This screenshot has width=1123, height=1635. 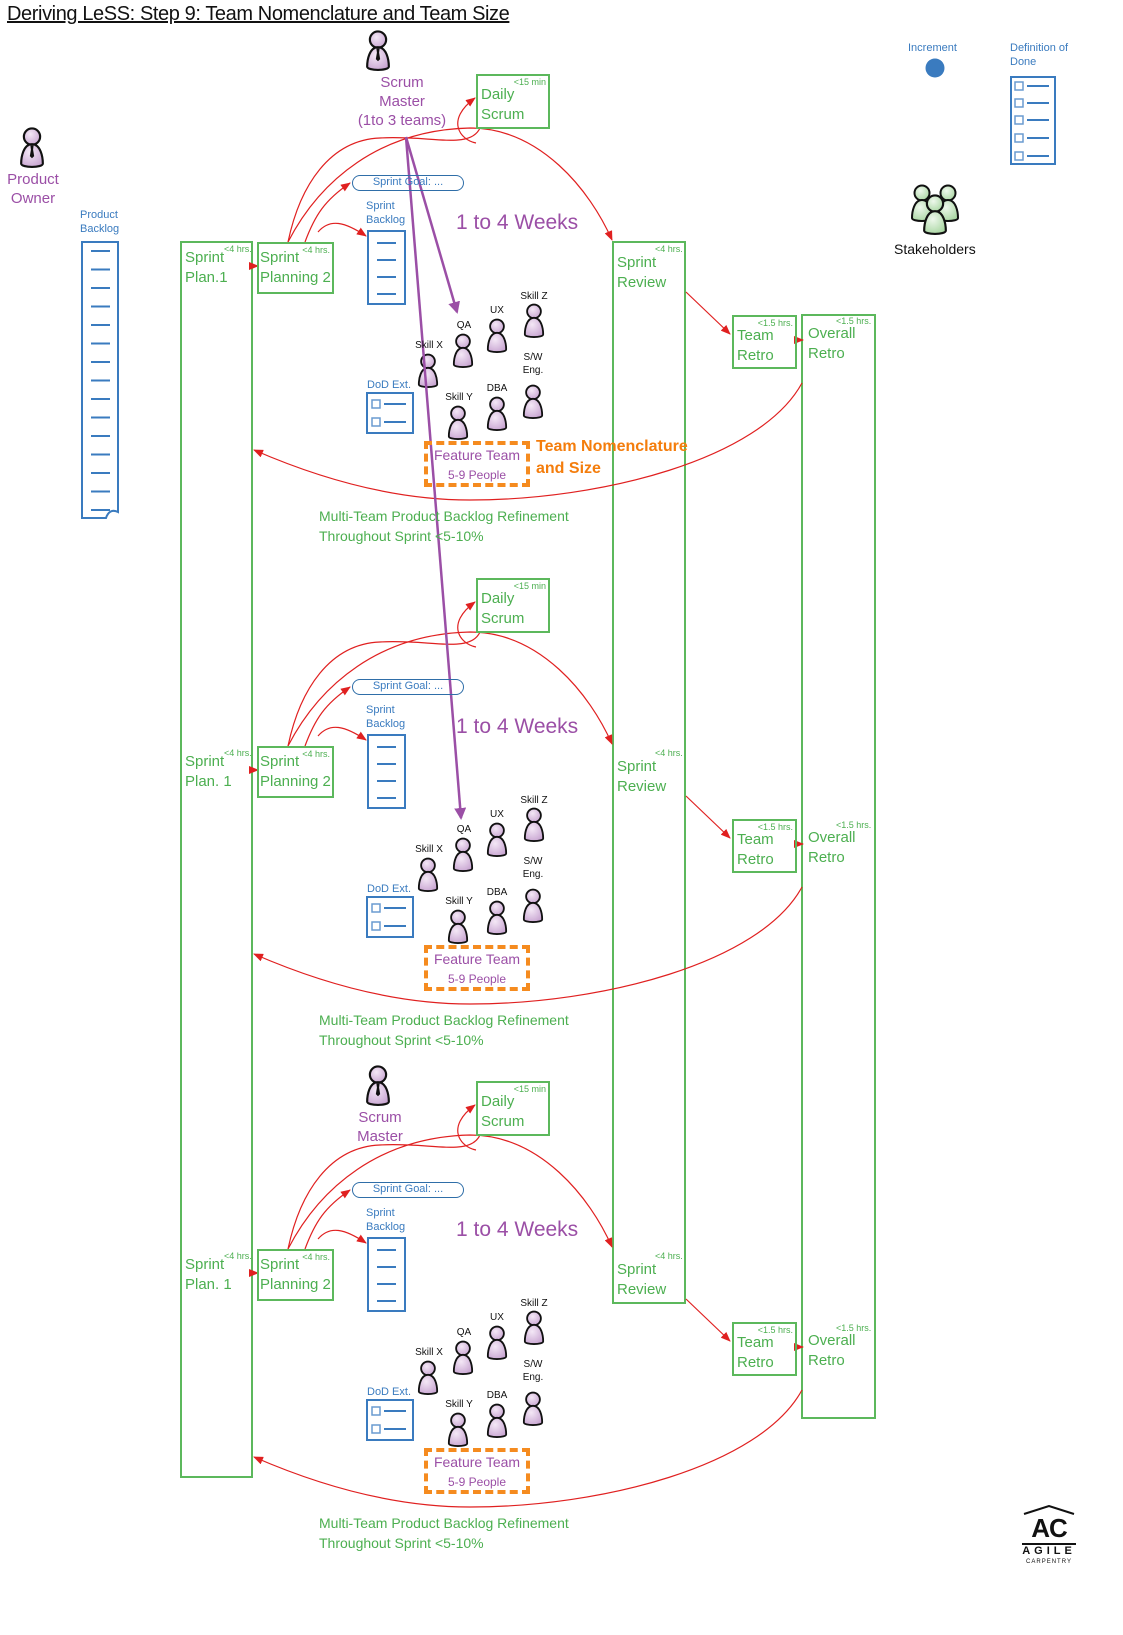 I want to click on product-owner-label: Product Owner, so click(x=33, y=189).